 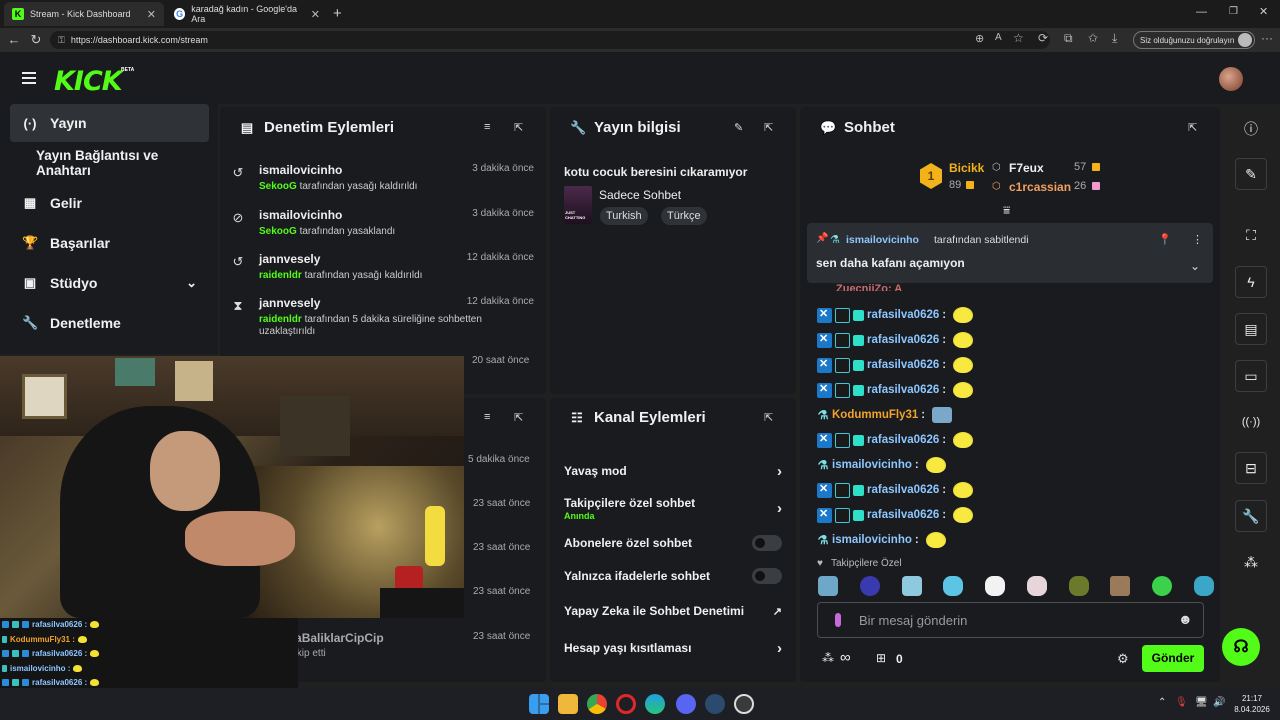 What do you see at coordinates (640, 195) in the screenshot?
I see `category-name: Sadece Sohbet` at bounding box center [640, 195].